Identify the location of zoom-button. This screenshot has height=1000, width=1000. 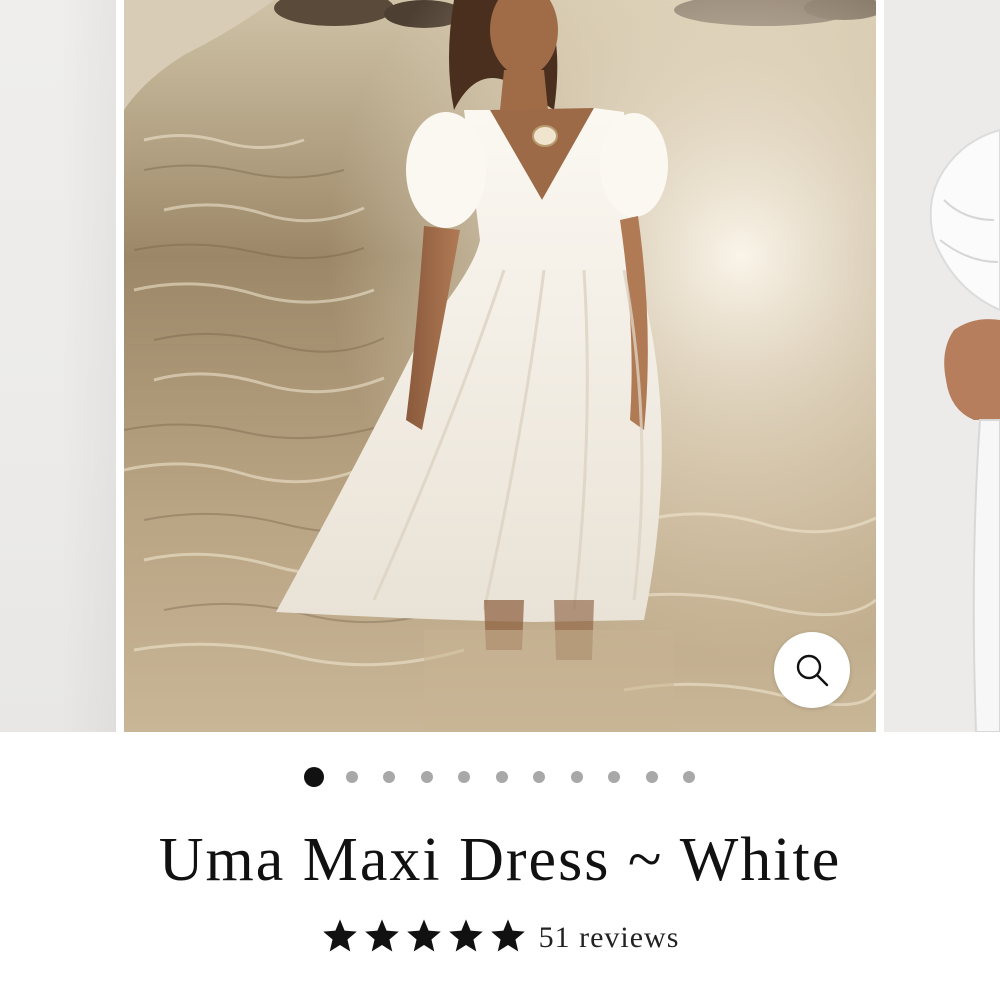
(812, 670).